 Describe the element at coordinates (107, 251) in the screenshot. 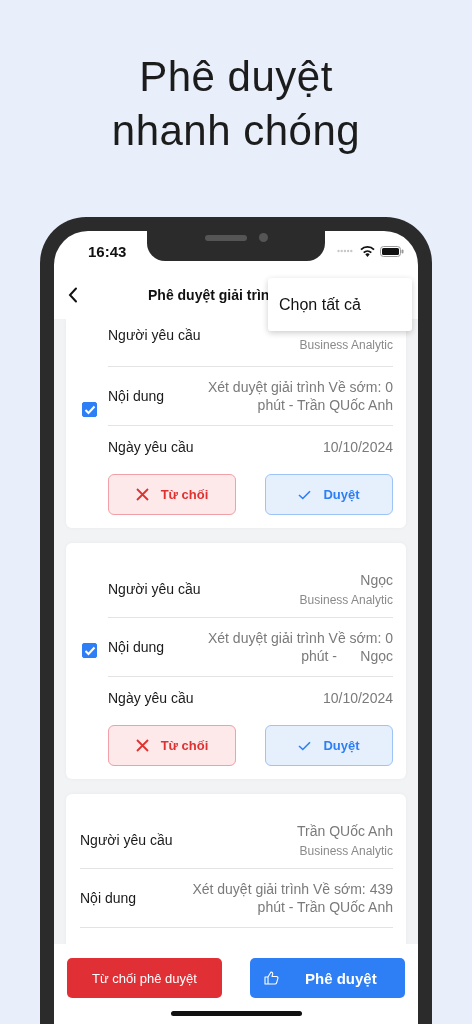

I see `status-time: 16:43` at that location.